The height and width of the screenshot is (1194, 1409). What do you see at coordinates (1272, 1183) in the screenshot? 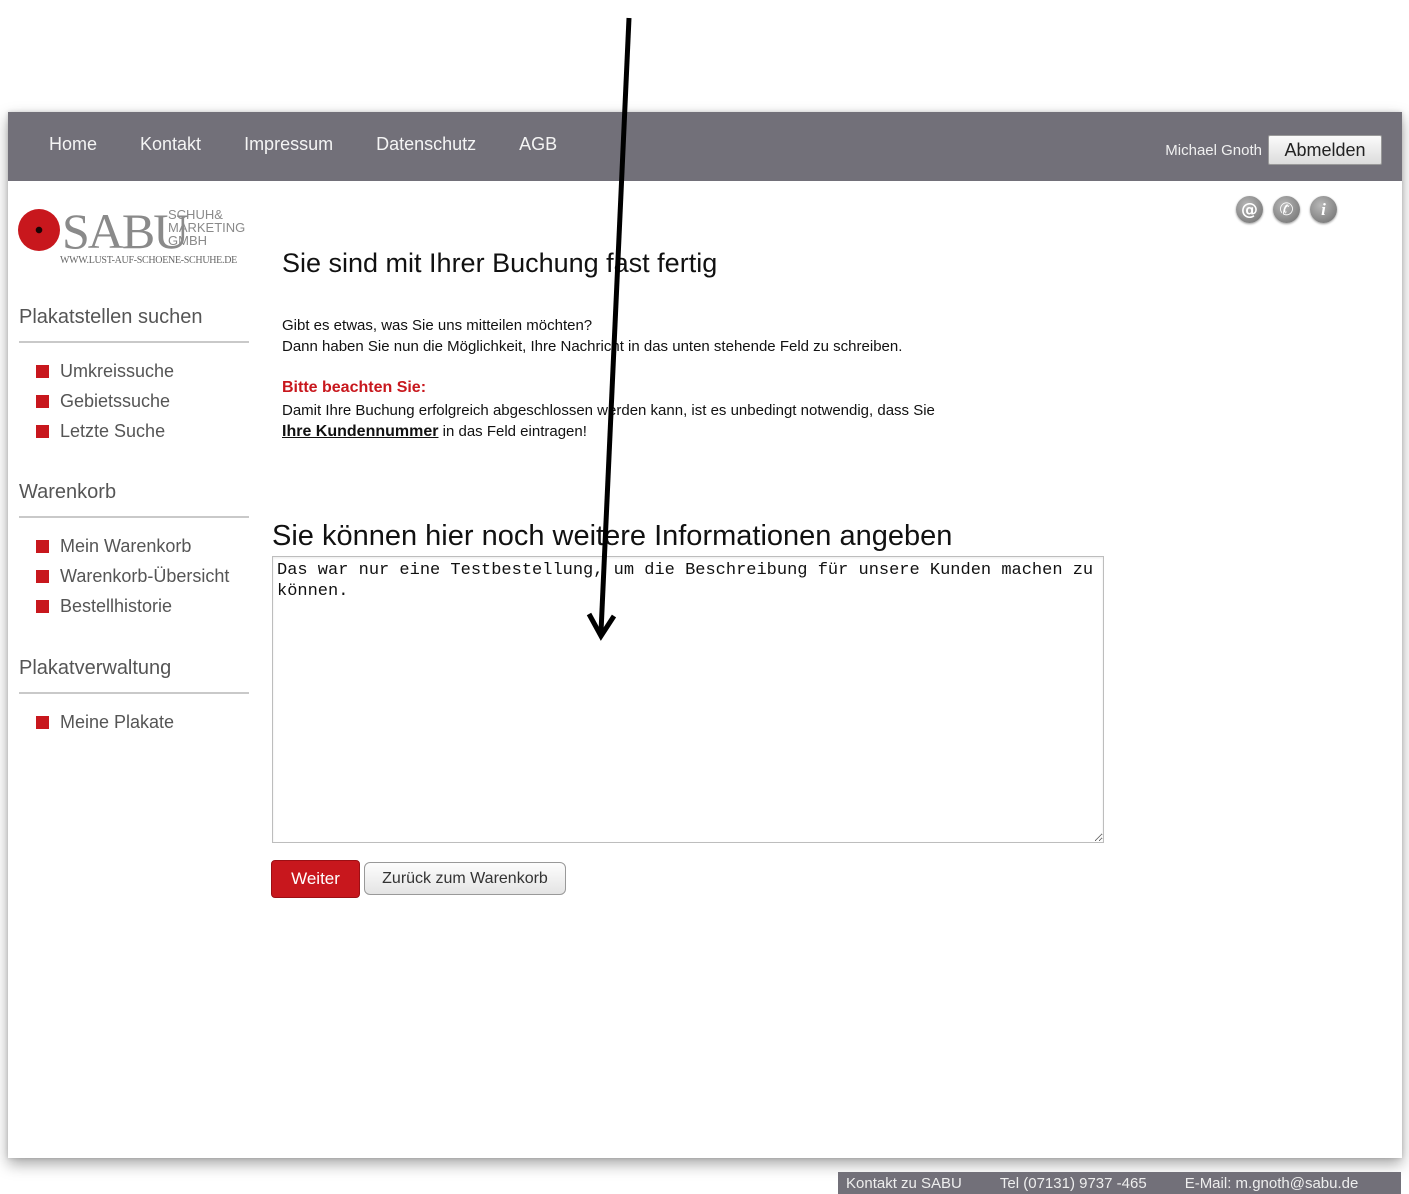
I see `footer-email: E-Mail: m.gnoth@sabu.de` at bounding box center [1272, 1183].